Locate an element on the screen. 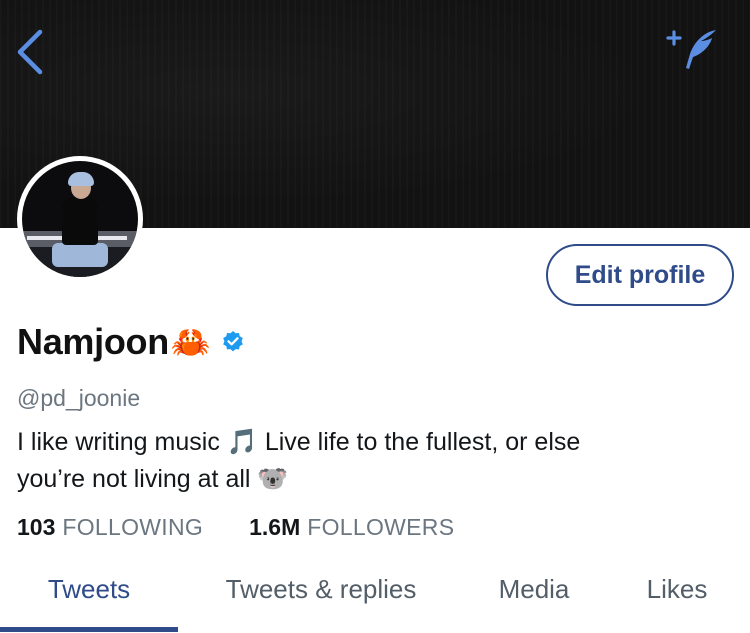 This screenshot has height=633, width=750. avatar is located at coordinates (80, 219).